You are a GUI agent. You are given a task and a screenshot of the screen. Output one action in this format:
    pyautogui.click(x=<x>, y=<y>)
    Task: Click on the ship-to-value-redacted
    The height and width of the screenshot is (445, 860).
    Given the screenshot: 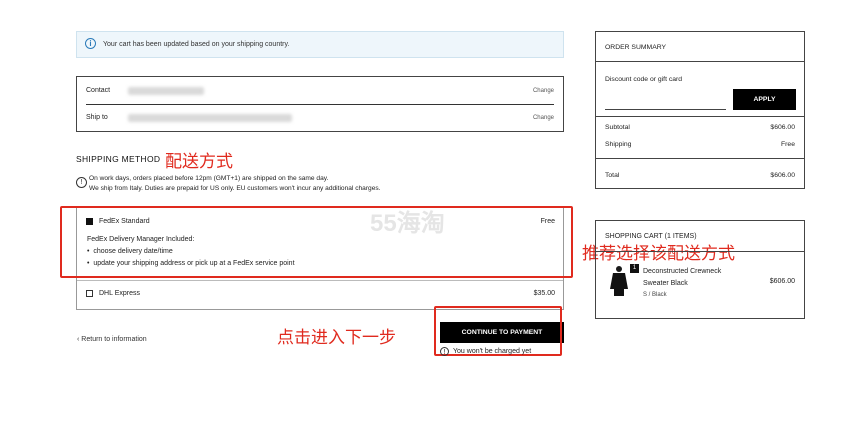 What is the action you would take?
    pyautogui.click(x=210, y=118)
    